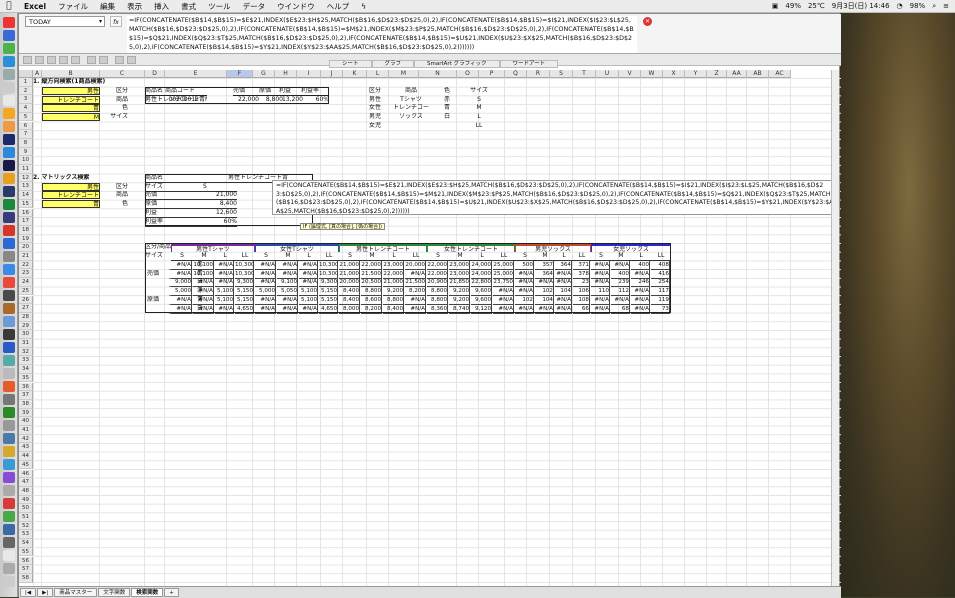 The width and height of the screenshot is (955, 598). I want to click on row-header-39: 39, so click(26, 413).